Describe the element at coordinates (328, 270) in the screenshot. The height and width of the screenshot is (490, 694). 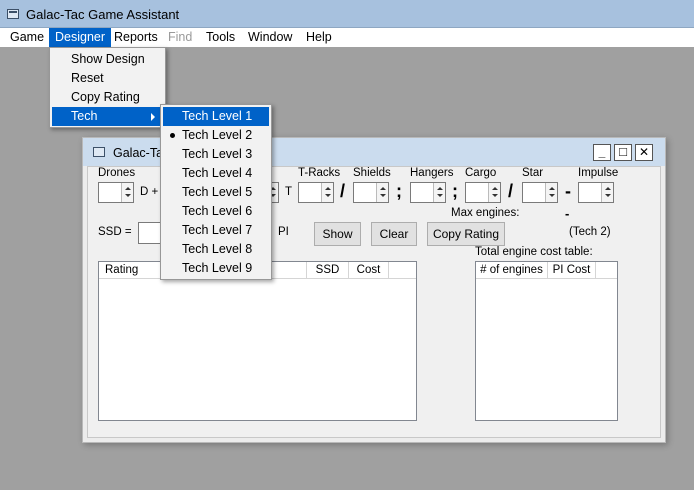
I see `ssd-column-header: SSD` at that location.